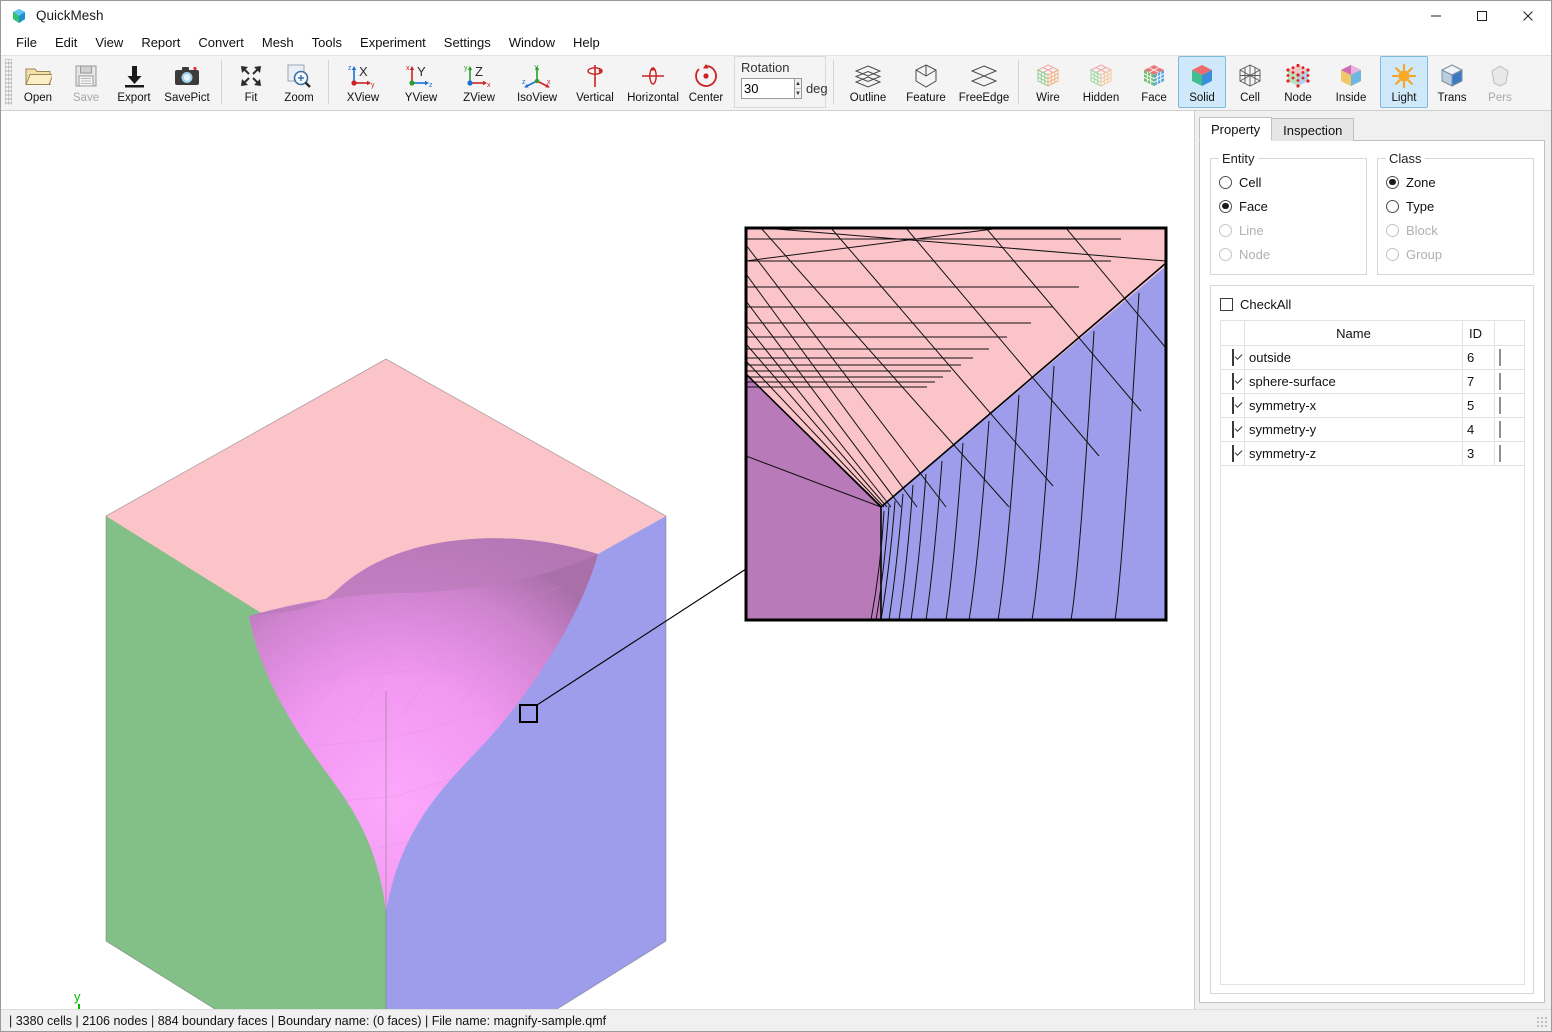 The width and height of the screenshot is (1552, 1032). Describe the element at coordinates (1288, 182) in the screenshot. I see `radio-entity-cell: Cell` at that location.